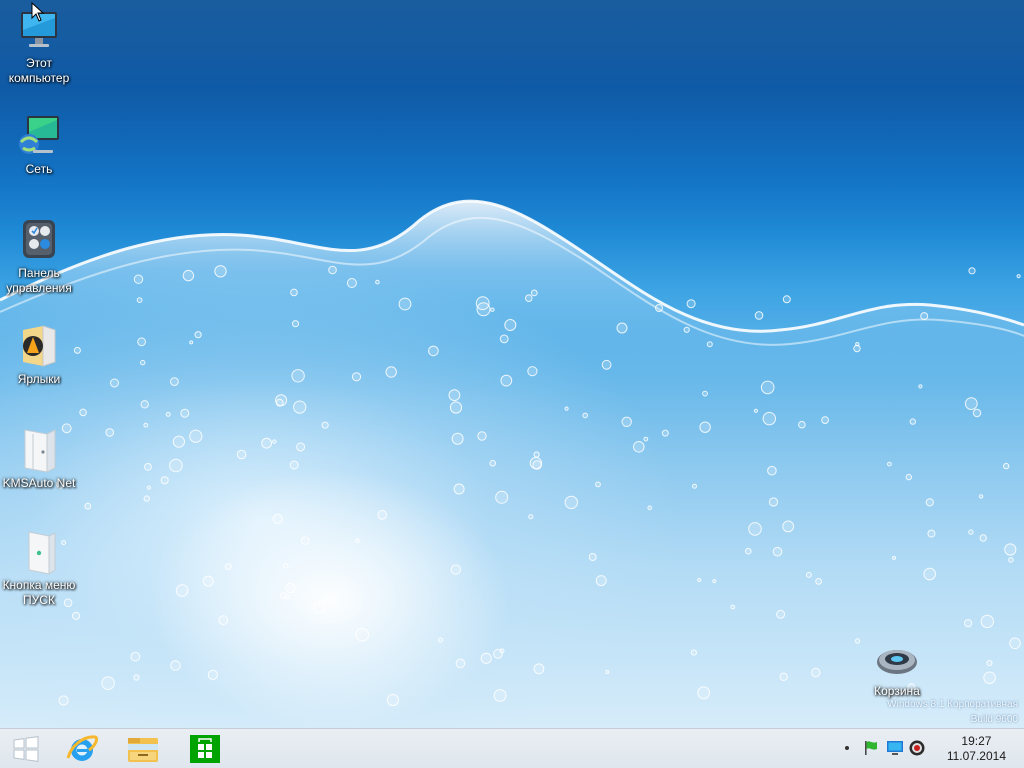 The image size is (1024, 768). Describe the element at coordinates (39, 70) in the screenshot. I see `desktop-icon-label: Этот компьютер` at that location.